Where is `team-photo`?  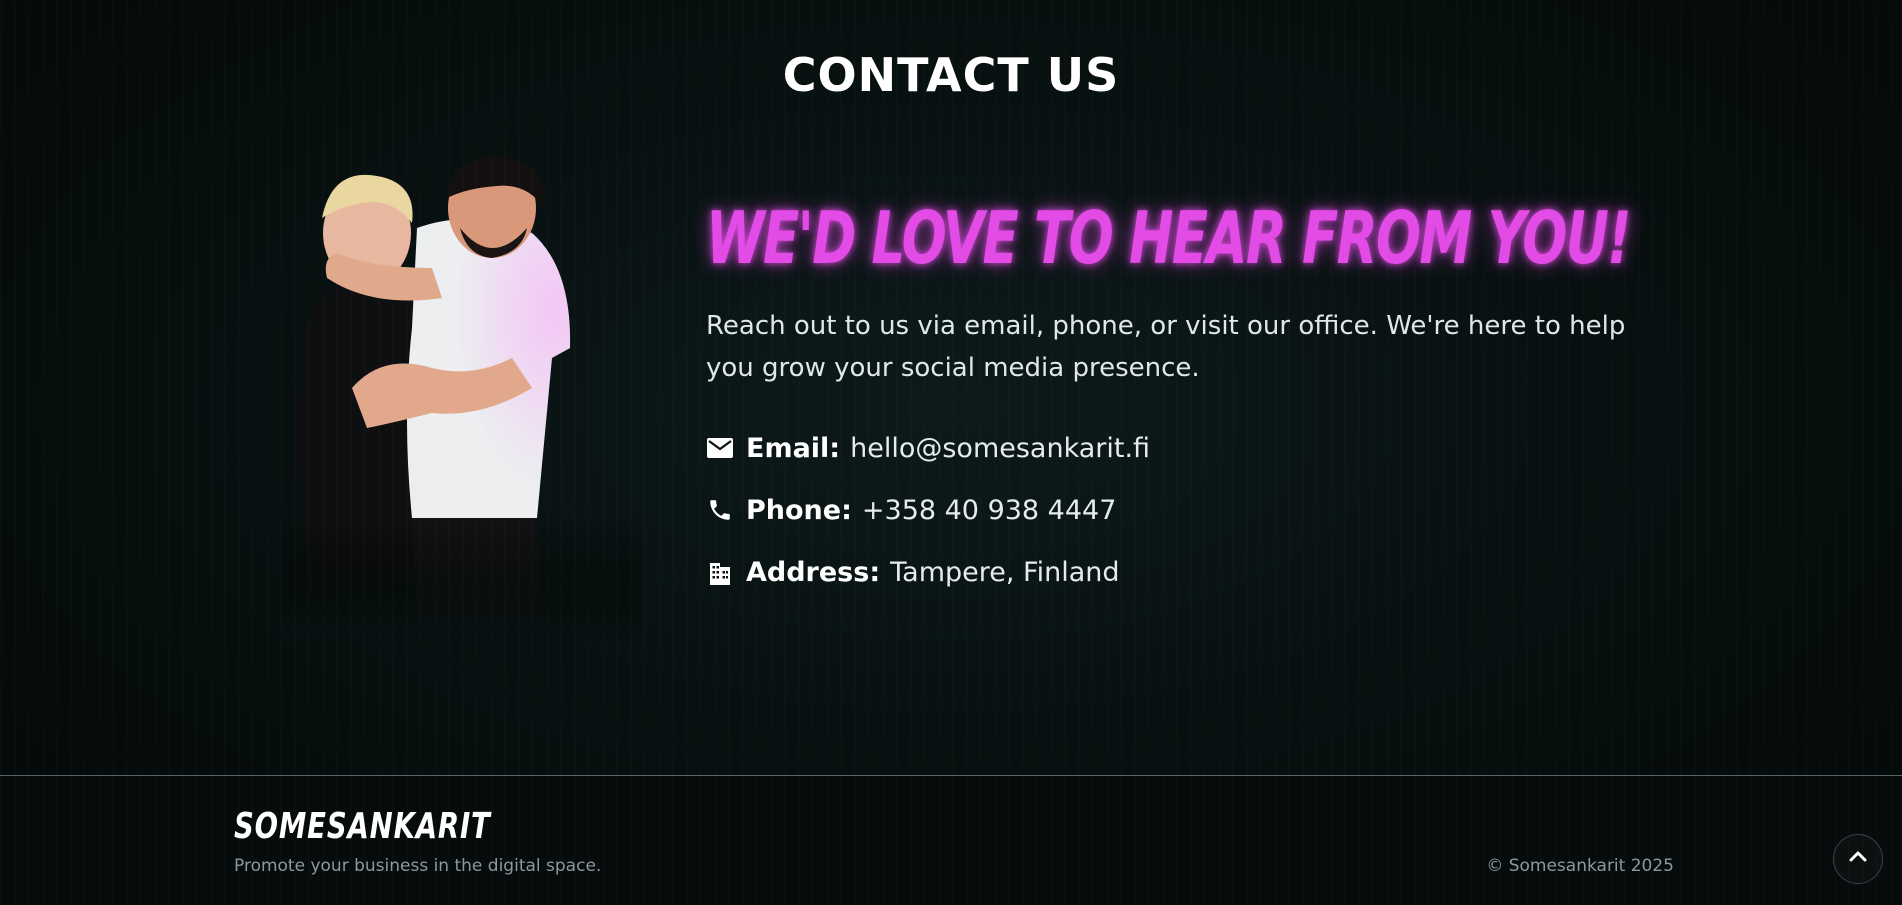
team-photo is located at coordinates (462, 397).